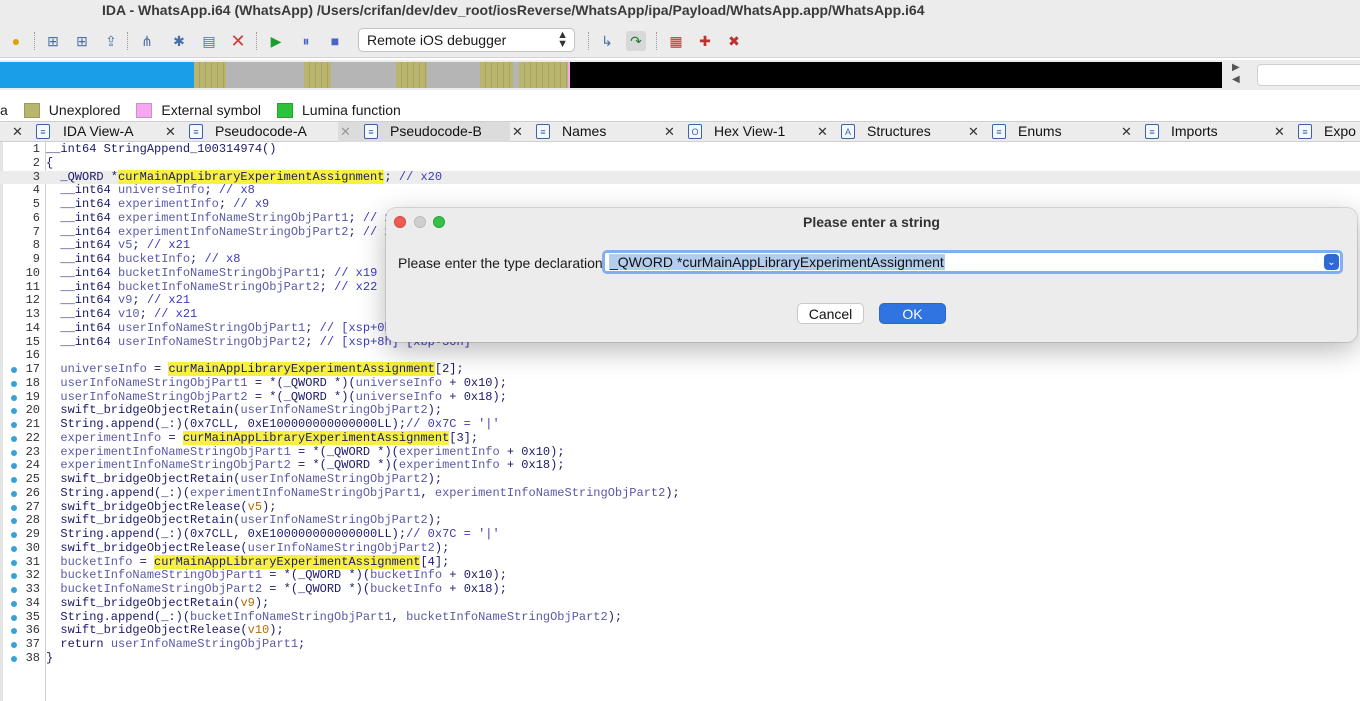 The height and width of the screenshot is (701, 1360). Describe the element at coordinates (291, 616) in the screenshot. I see `code-token: bucketInfoNameStringObjPart1` at that location.